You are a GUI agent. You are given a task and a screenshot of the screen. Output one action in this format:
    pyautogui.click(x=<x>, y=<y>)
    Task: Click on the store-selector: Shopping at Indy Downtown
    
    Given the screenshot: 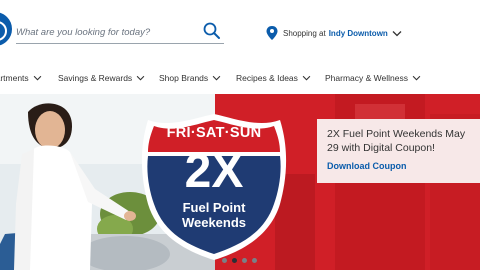 What is the action you would take?
    pyautogui.click(x=333, y=33)
    